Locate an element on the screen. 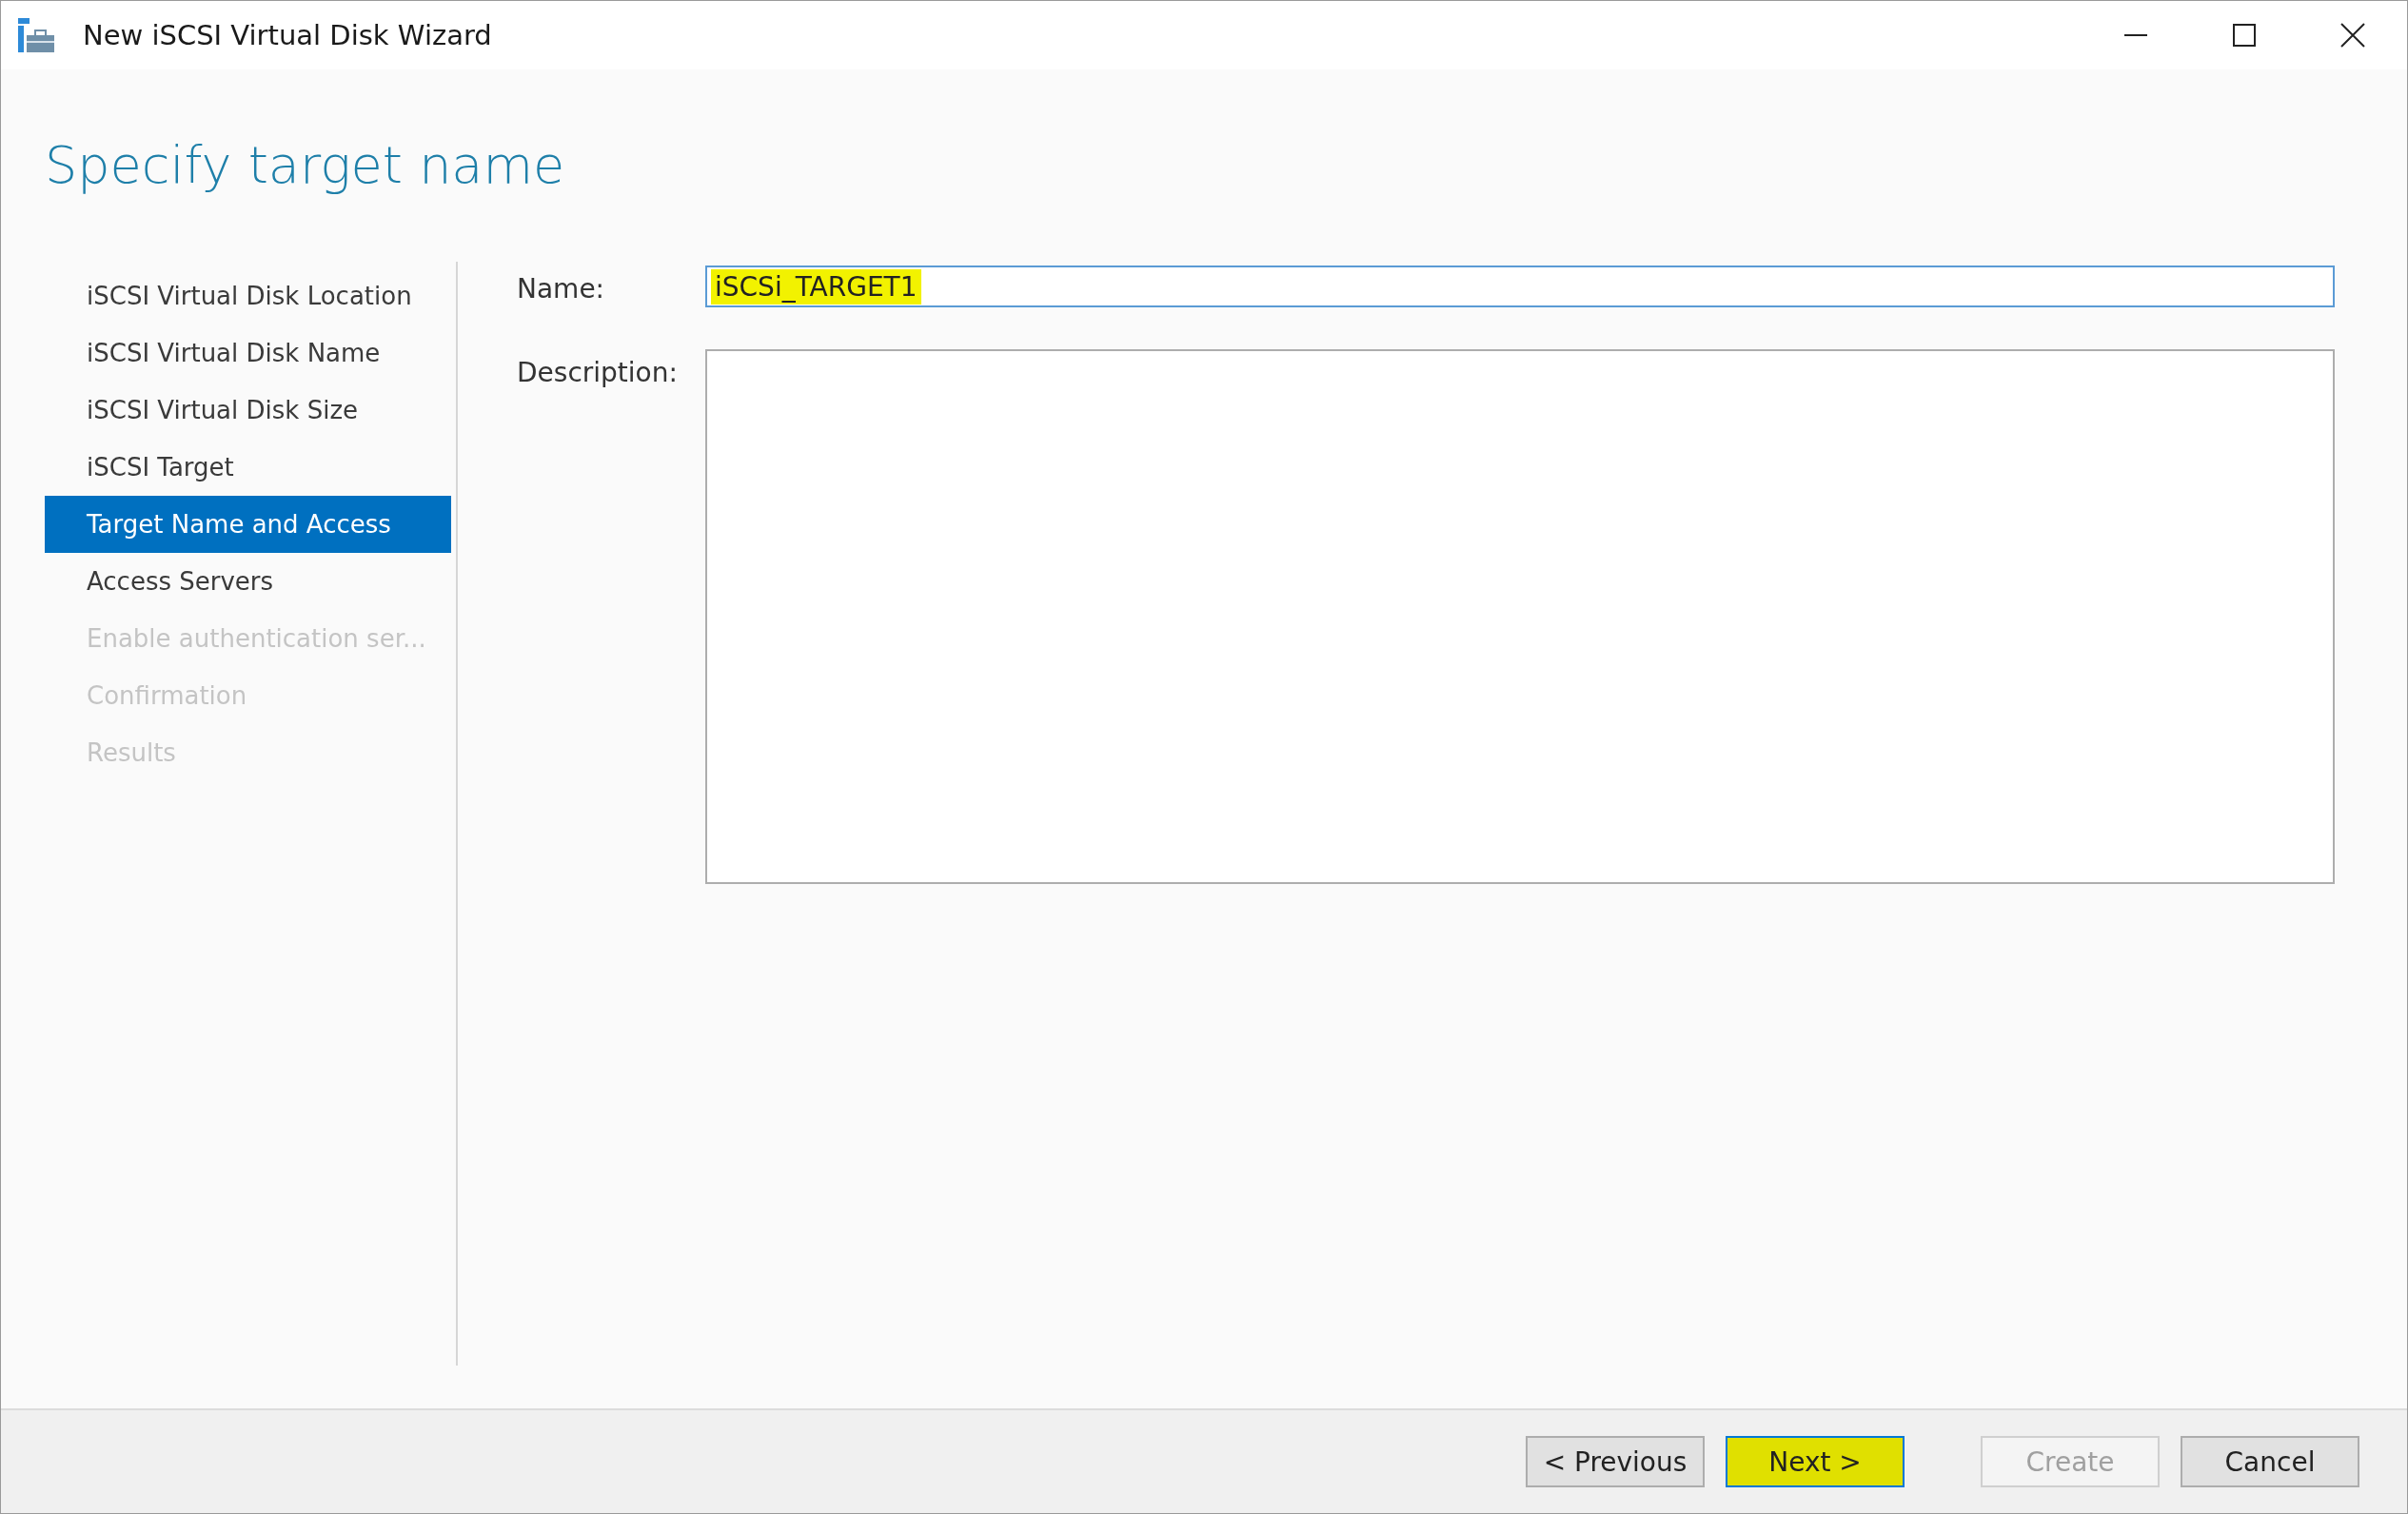 This screenshot has width=2408, height=1514. wizard-step: Target Name and Access is located at coordinates (248, 525).